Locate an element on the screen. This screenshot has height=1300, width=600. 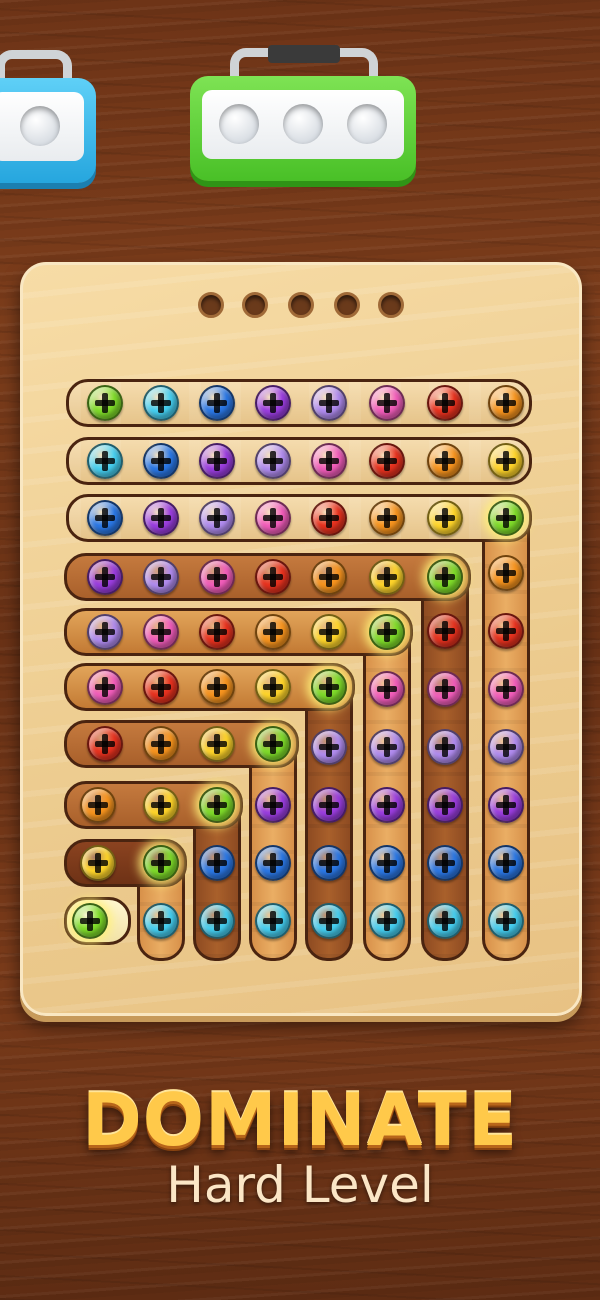
blue-toolbox is located at coordinates (50, 120).